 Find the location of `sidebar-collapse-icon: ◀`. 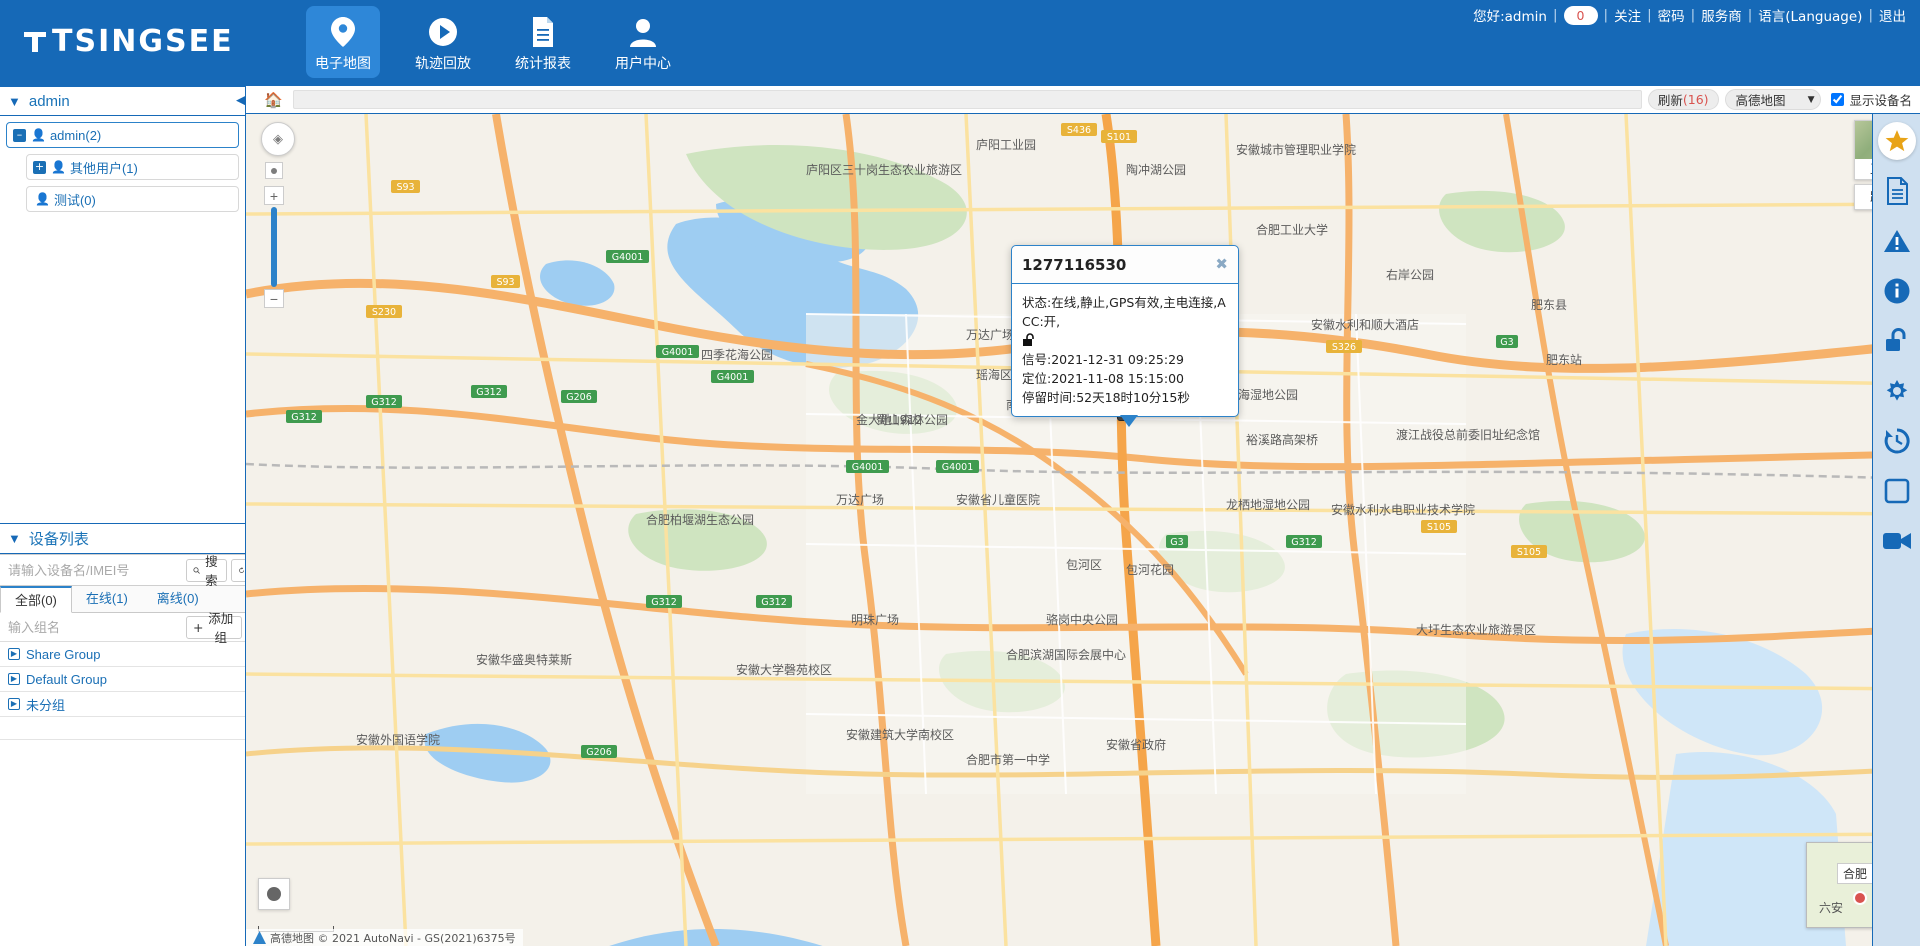

sidebar-collapse-icon: ◀ is located at coordinates (241, 101).